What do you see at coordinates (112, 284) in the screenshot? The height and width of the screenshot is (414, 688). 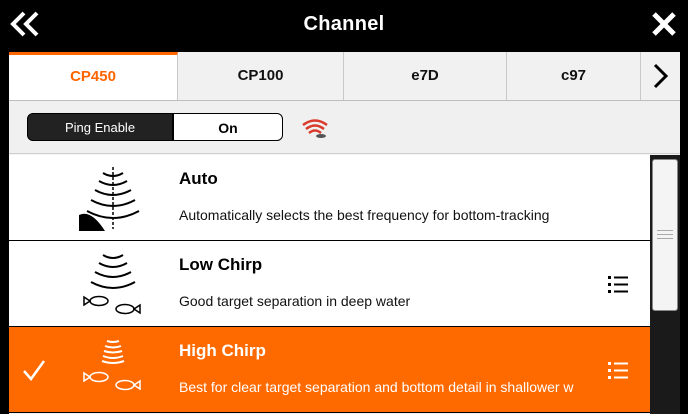 I see `low-chirp-fish-icon` at bounding box center [112, 284].